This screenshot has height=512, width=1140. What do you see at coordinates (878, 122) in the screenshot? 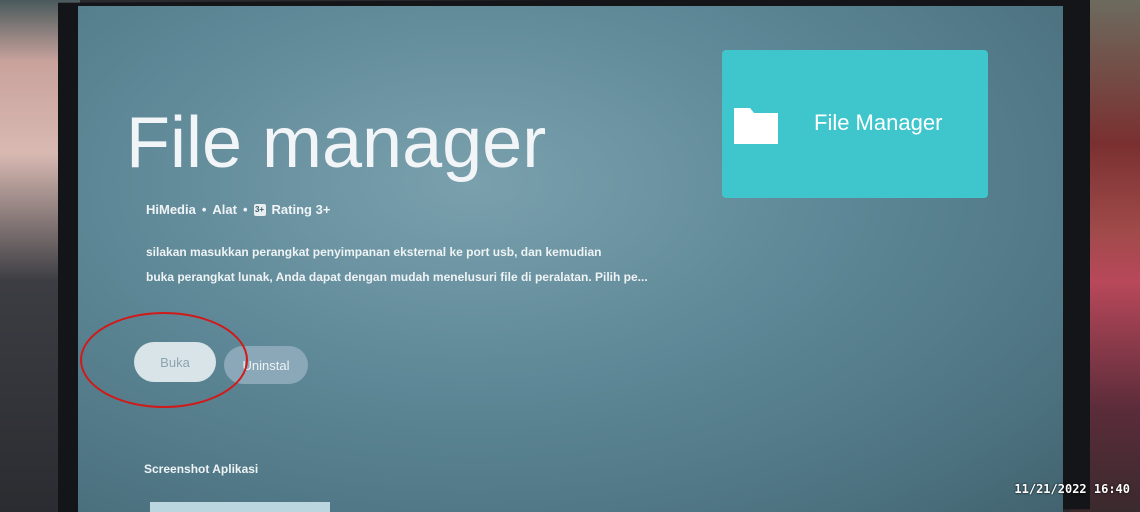
I see `banner-title: File Manager` at bounding box center [878, 122].